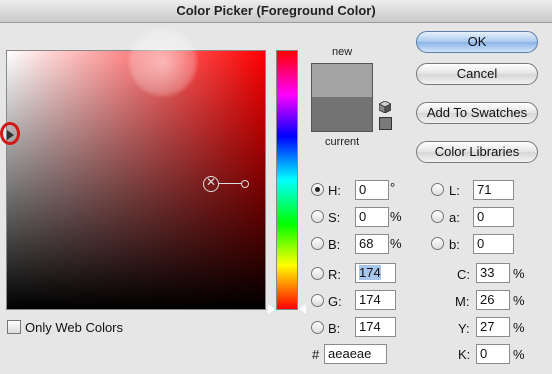  I want to click on window-title: Color Picker (Foreground Color), so click(276, 11).